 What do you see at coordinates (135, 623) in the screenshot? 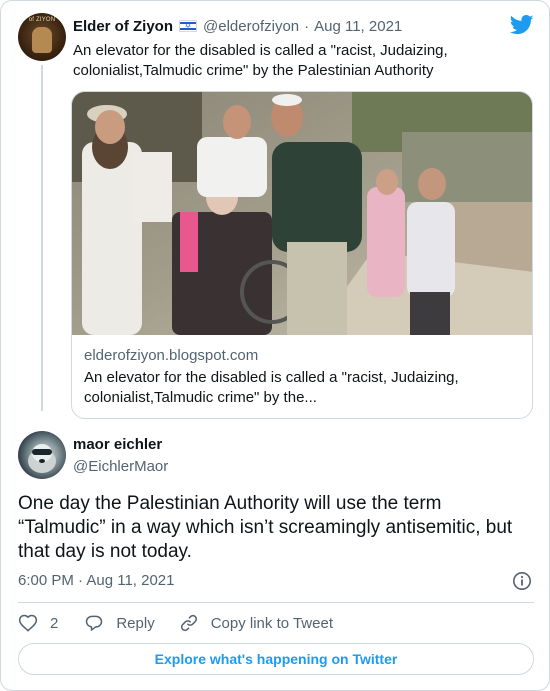
I see `reply-label: Reply` at bounding box center [135, 623].